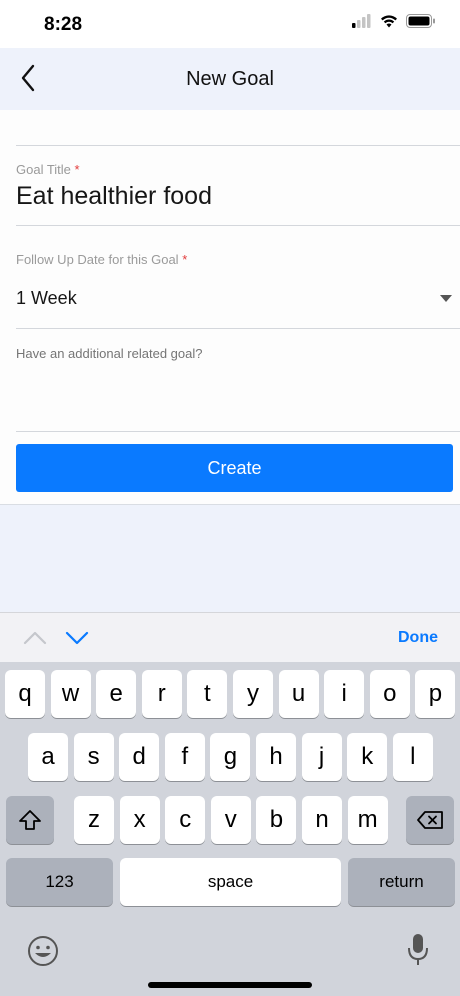  I want to click on key-s: s, so click(93, 757).